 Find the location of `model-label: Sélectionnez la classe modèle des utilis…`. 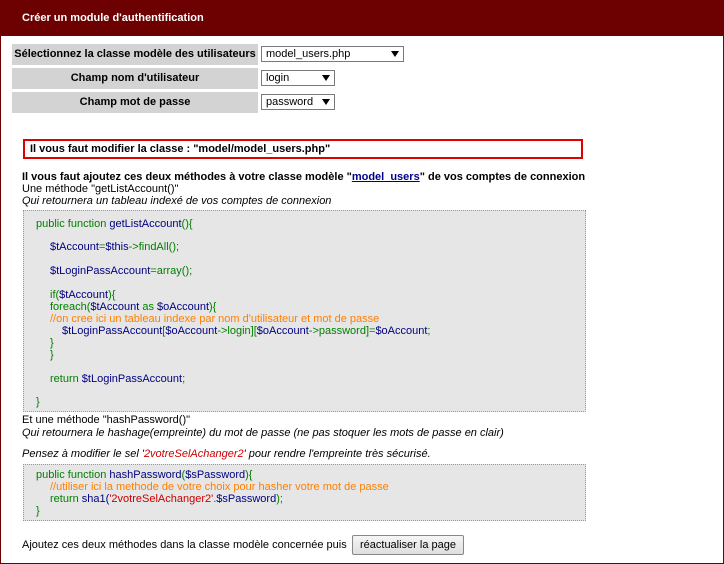

model-label: Sélectionnez la classe modèle des utilis… is located at coordinates (135, 54).